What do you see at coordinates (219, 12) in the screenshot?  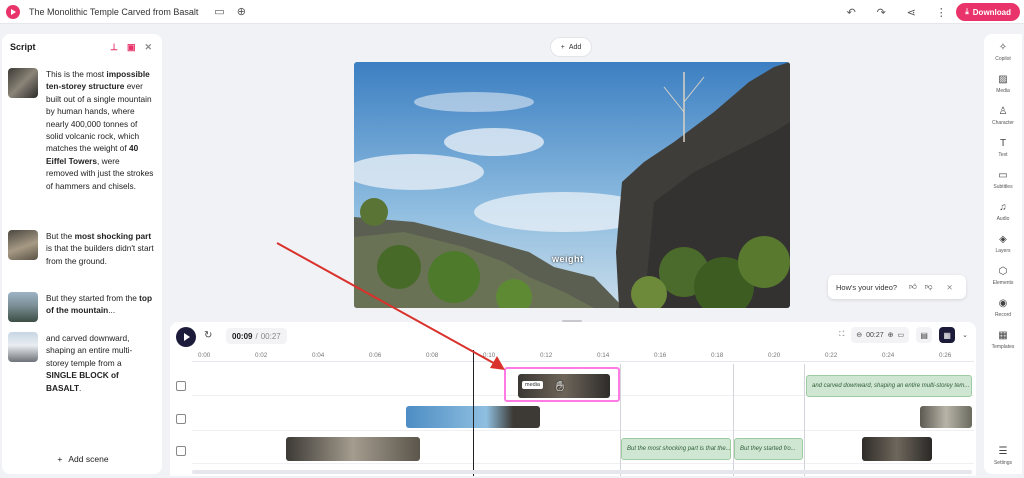 I see `aspect-ratio-icon: ▭` at bounding box center [219, 12].